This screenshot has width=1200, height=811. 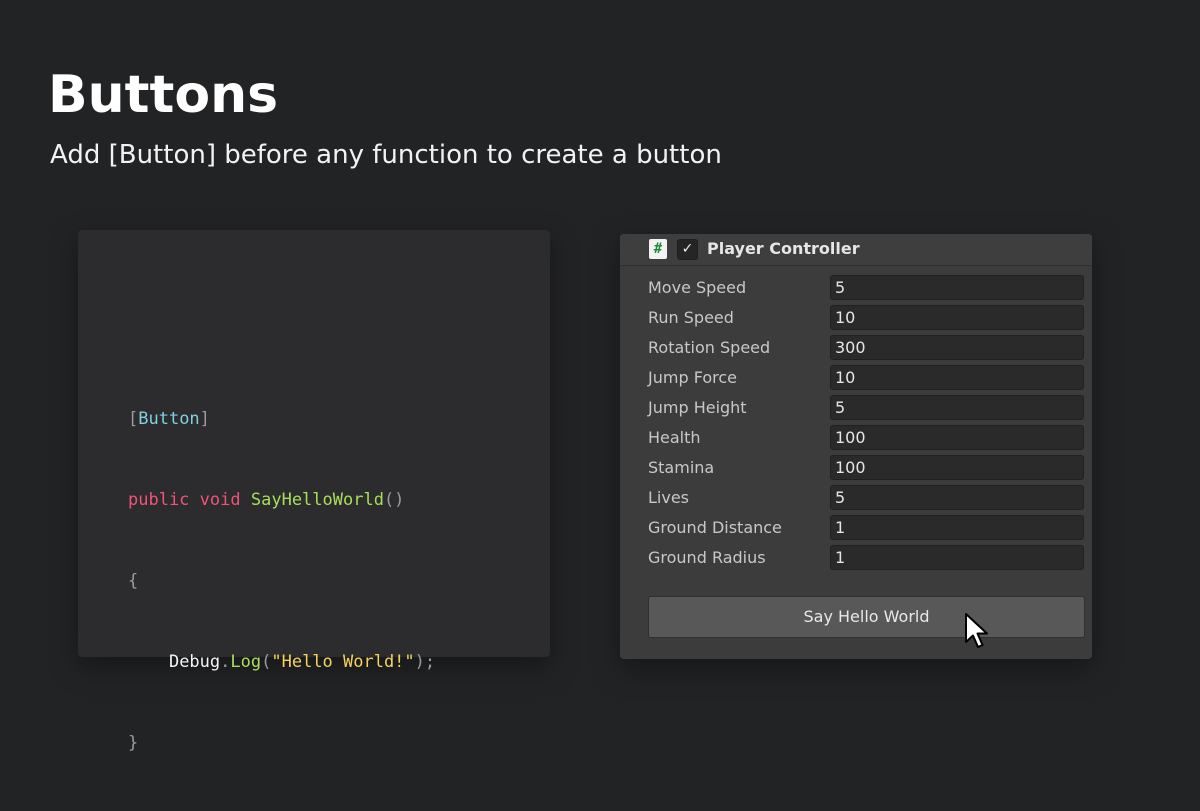 I want to click on code-line-body: Debug.Log("Hello World!");, so click(x=281, y=662).